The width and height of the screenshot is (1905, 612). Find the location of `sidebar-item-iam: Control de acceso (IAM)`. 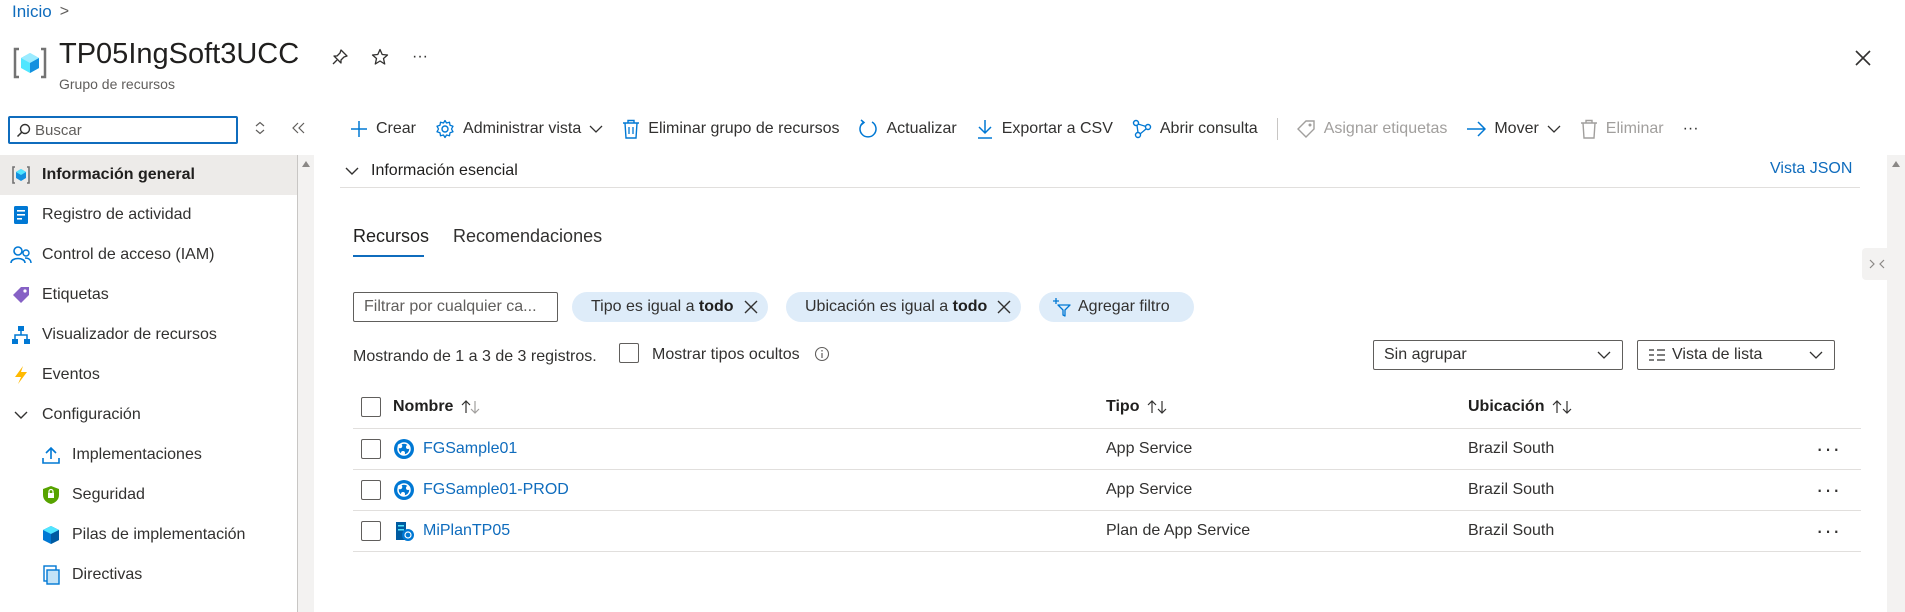

sidebar-item-iam: Control de acceso (IAM) is located at coordinates (149, 255).